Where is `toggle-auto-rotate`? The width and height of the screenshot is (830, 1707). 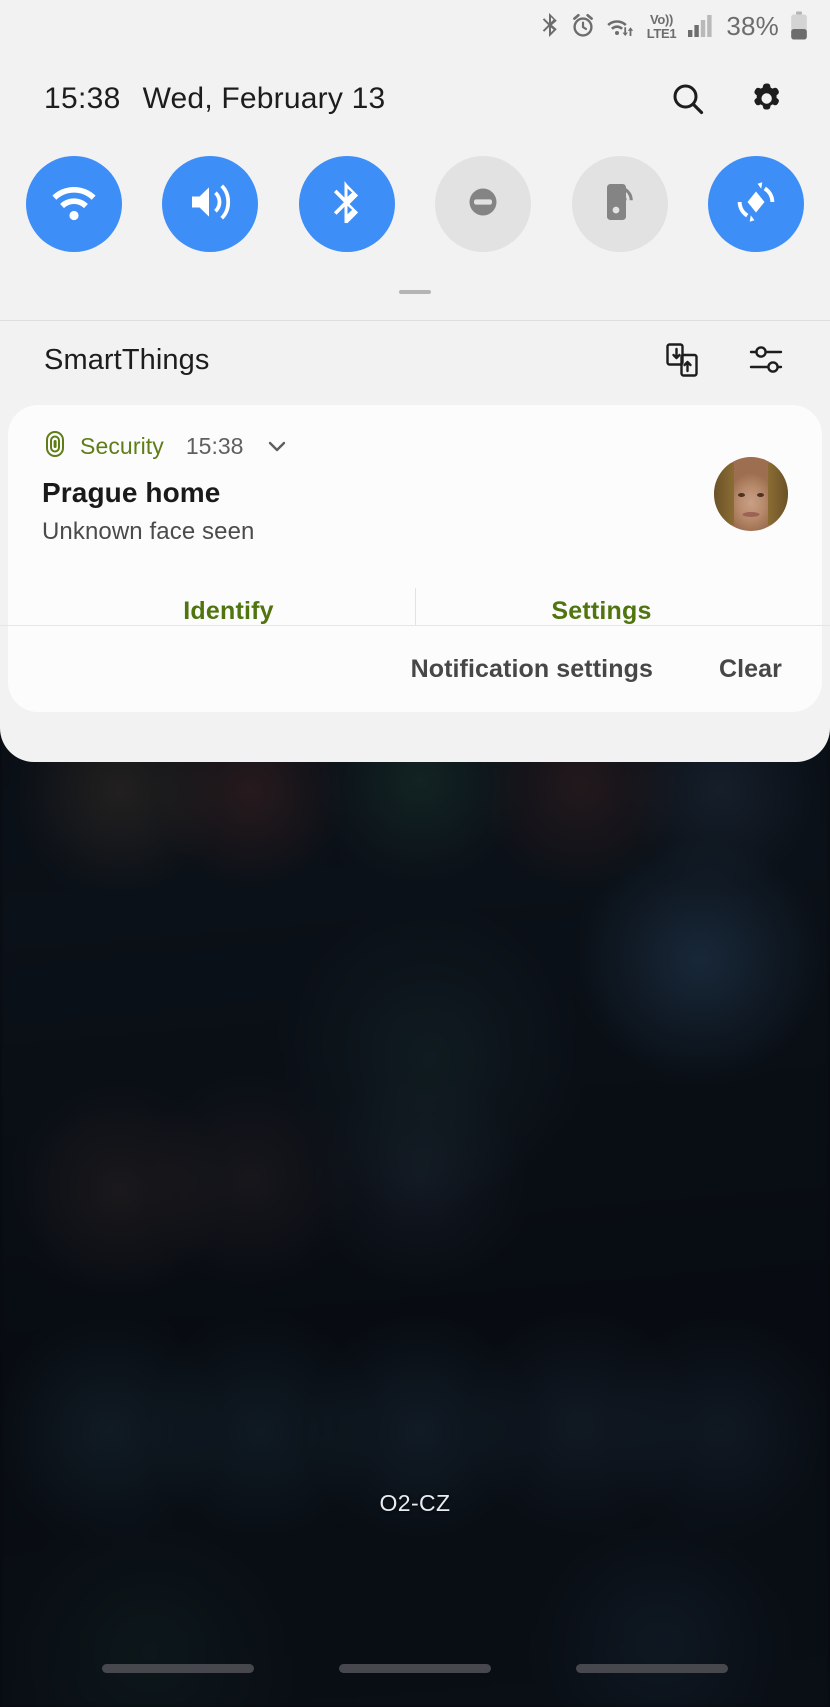 toggle-auto-rotate is located at coordinates (755, 204).